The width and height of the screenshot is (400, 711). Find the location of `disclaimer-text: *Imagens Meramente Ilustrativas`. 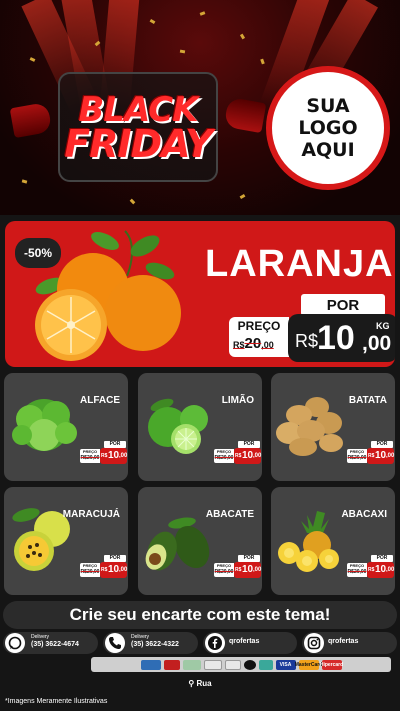

disclaimer-text: *Imagens Meramente Ilustrativas is located at coordinates (56, 701).